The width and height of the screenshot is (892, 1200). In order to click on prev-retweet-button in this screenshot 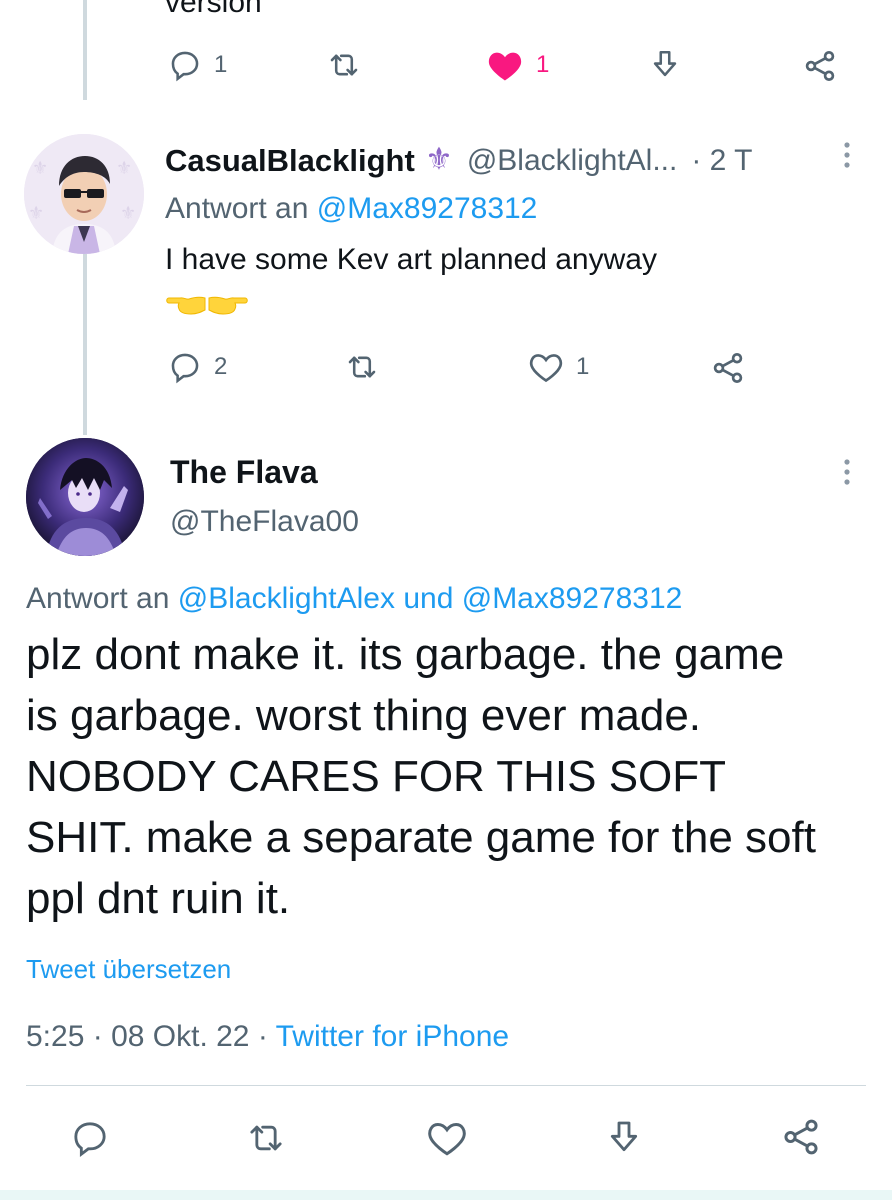, I will do `click(344, 65)`.